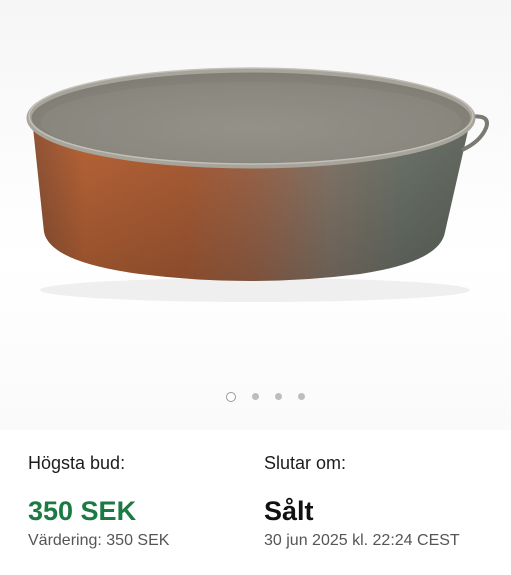 The width and height of the screenshot is (511, 575). I want to click on highest-bid-amount: 350 SEK, so click(82, 511).